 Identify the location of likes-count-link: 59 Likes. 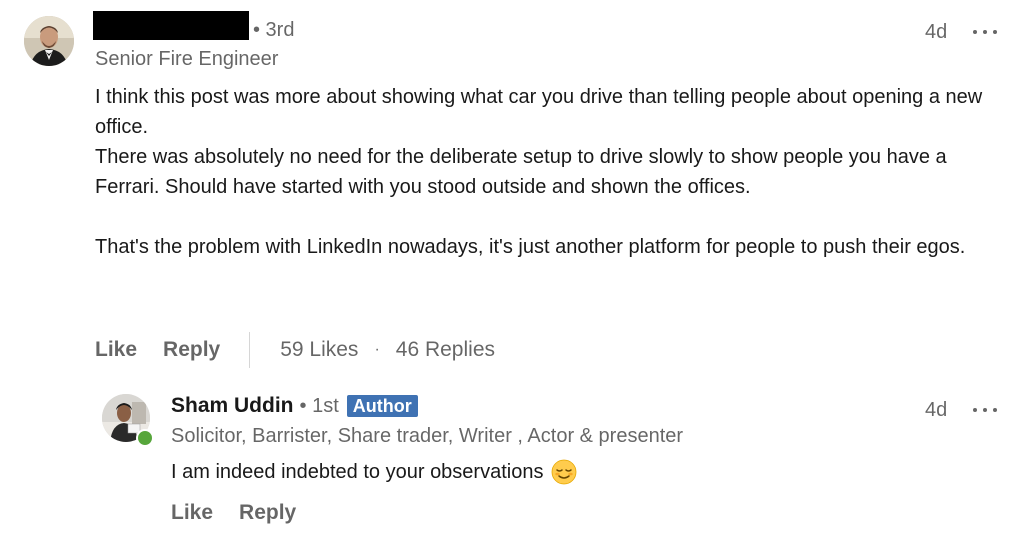
(319, 350).